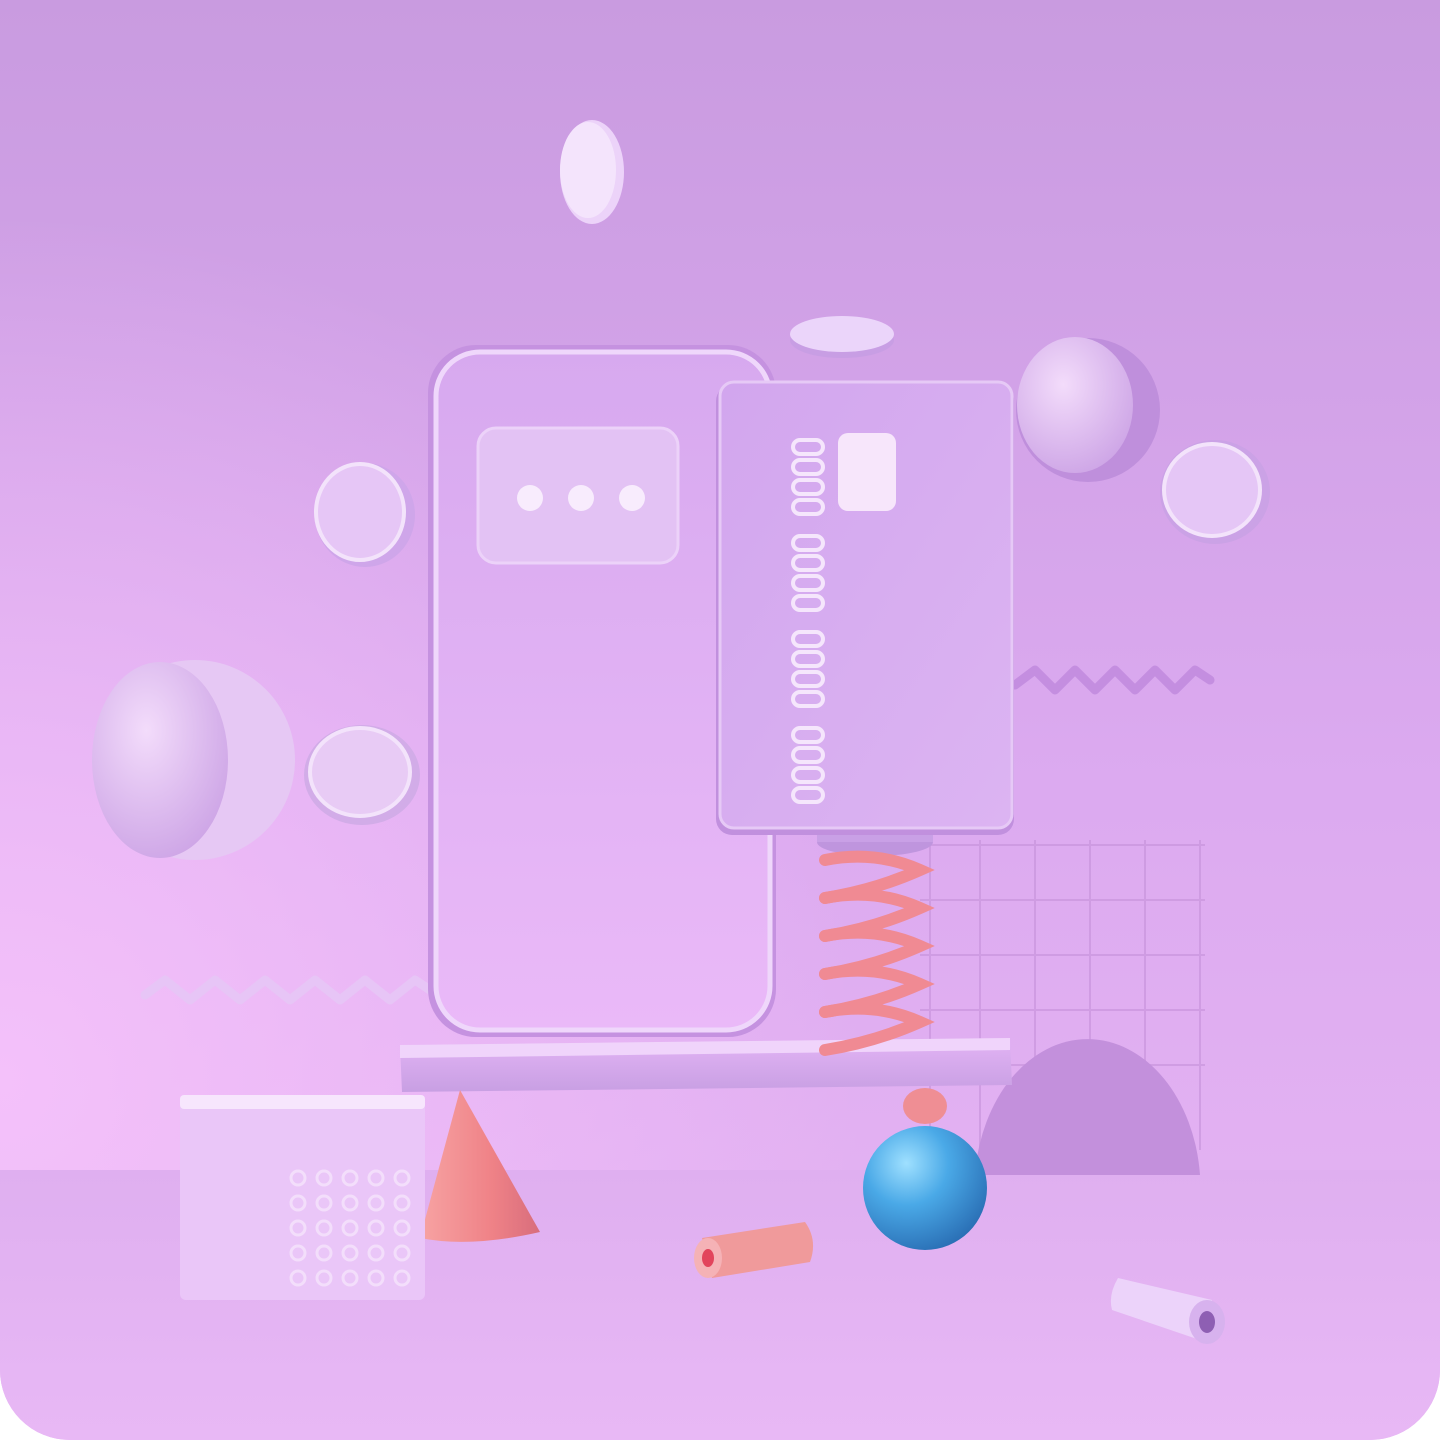  I want to click on coin-right, so click(1215, 492).